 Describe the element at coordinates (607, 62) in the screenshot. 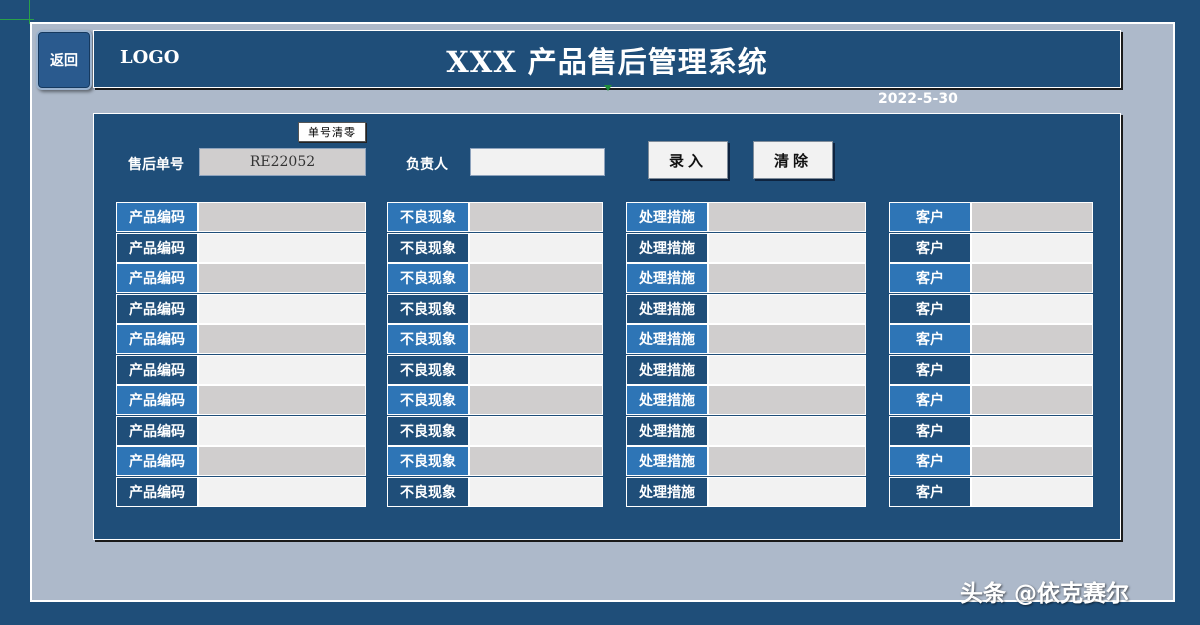

I see `page-title: XXX 产品售后管理系统` at that location.